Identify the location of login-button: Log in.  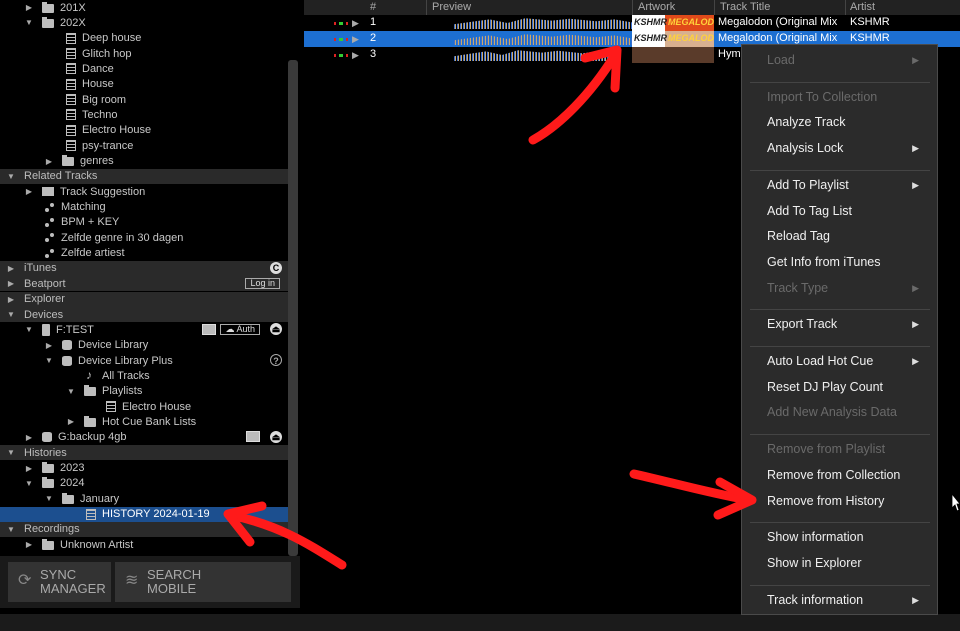
(262, 283).